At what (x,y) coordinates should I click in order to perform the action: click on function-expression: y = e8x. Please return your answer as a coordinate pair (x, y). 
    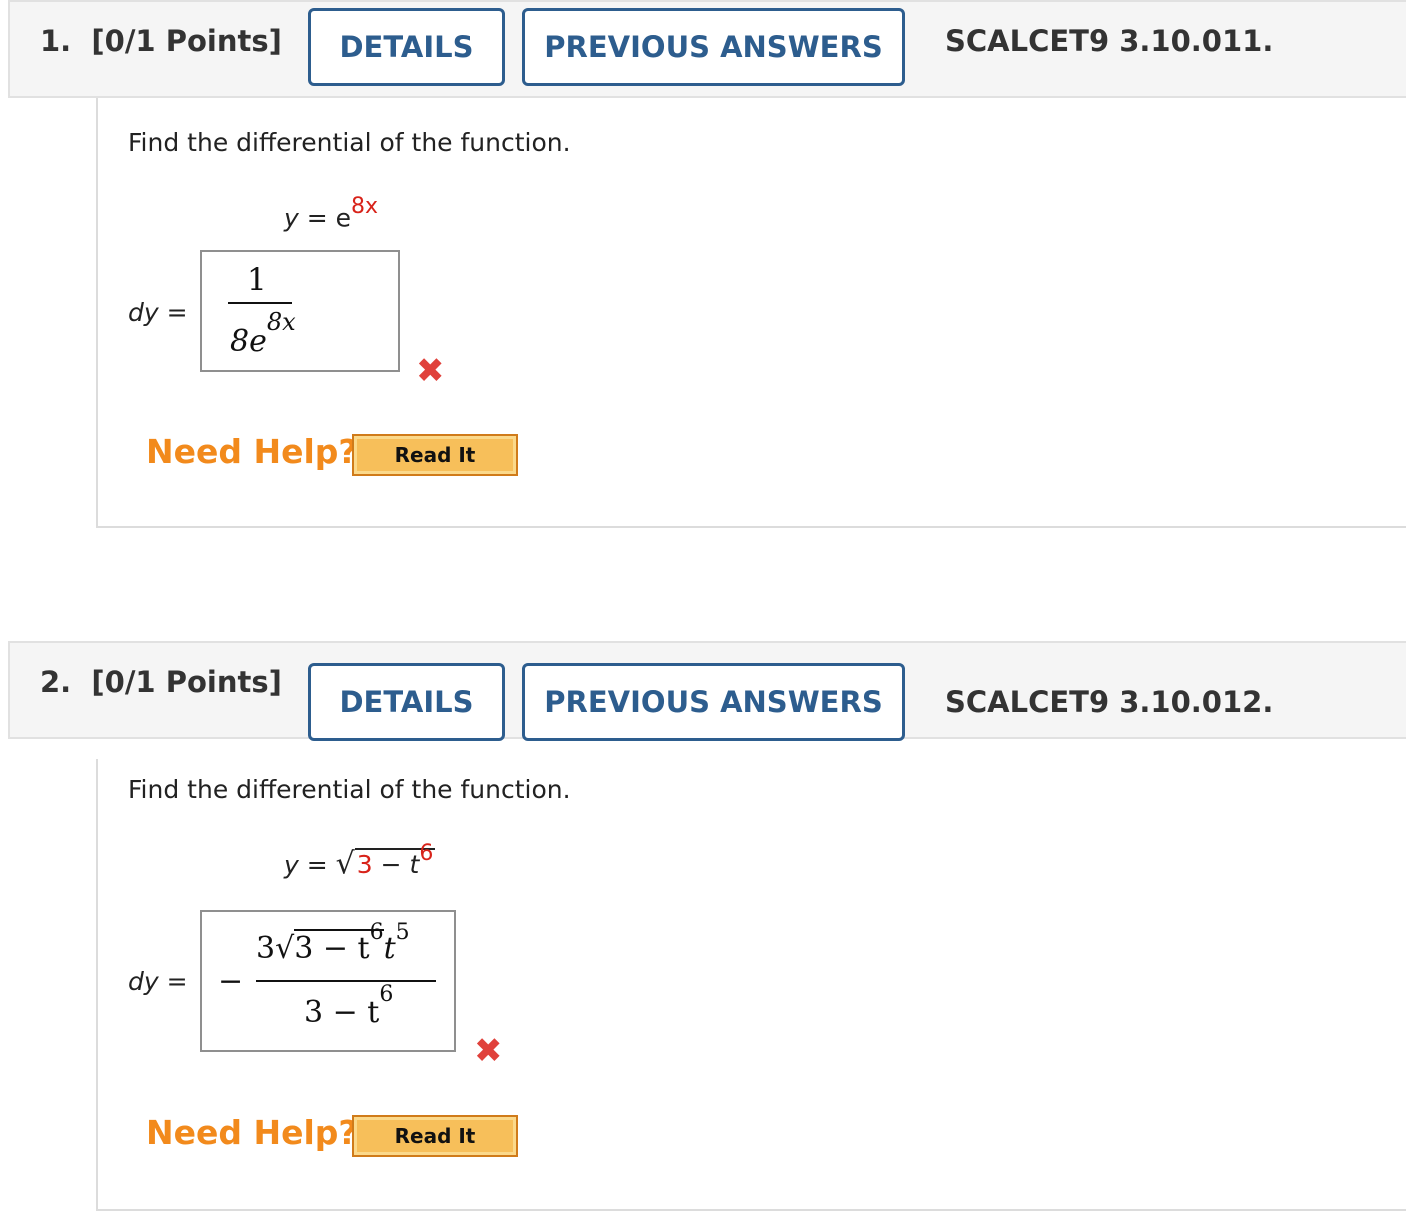
    Looking at the image, I should click on (331, 213).